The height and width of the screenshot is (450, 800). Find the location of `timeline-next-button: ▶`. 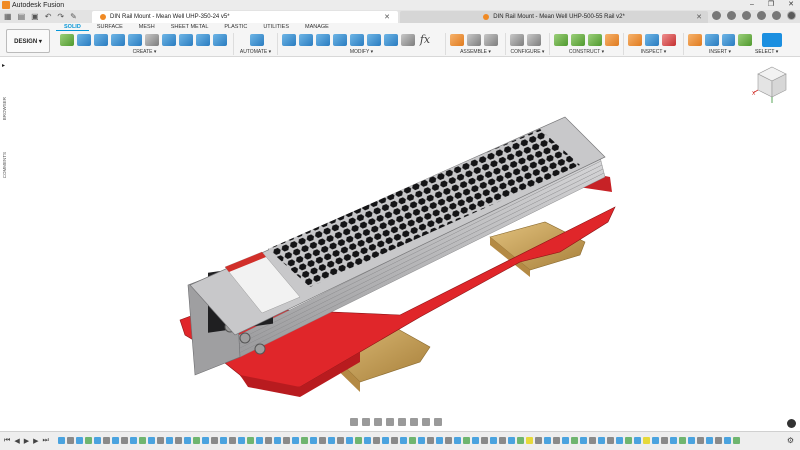

timeline-next-button: ▶ is located at coordinates (35, 441).